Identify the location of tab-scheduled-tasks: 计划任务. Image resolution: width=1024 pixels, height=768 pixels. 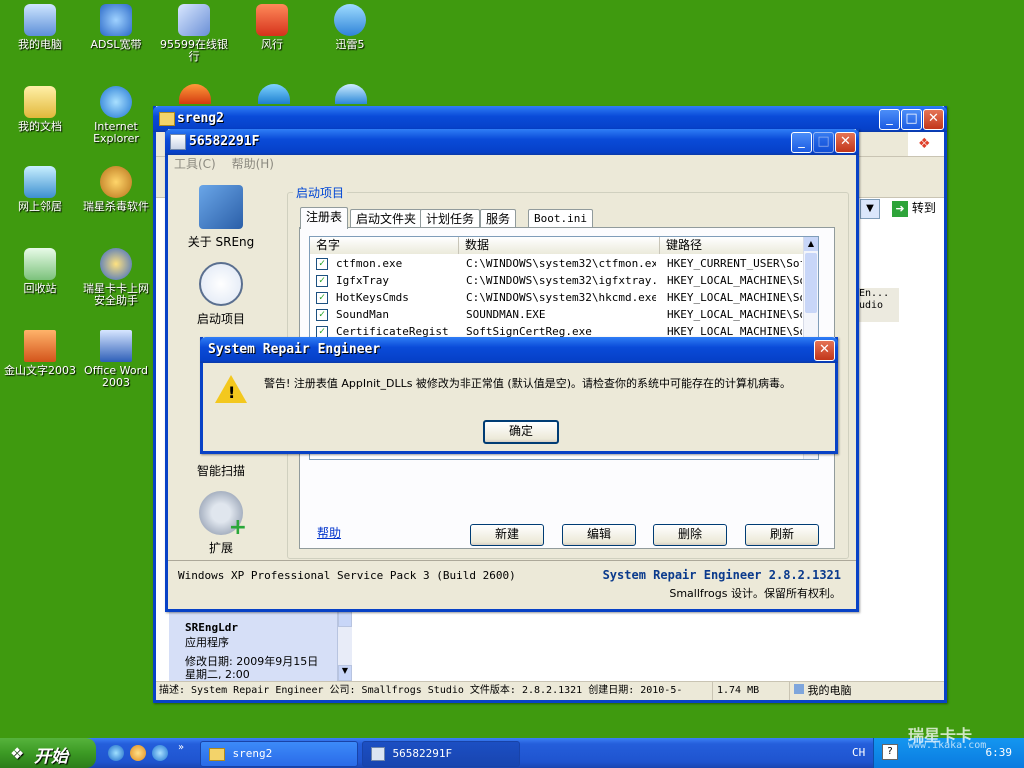
(450, 218).